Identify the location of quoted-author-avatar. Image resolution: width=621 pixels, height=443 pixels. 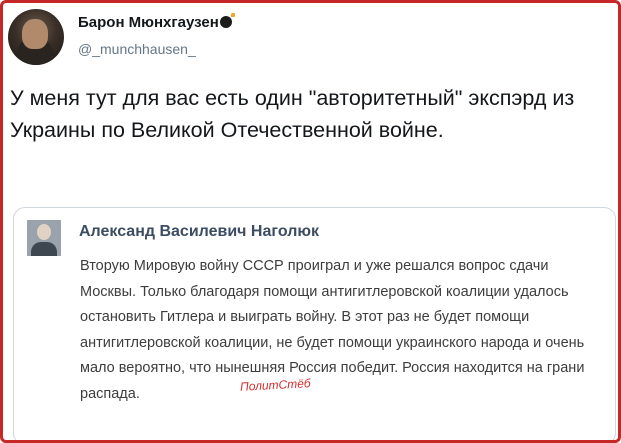
(44, 238).